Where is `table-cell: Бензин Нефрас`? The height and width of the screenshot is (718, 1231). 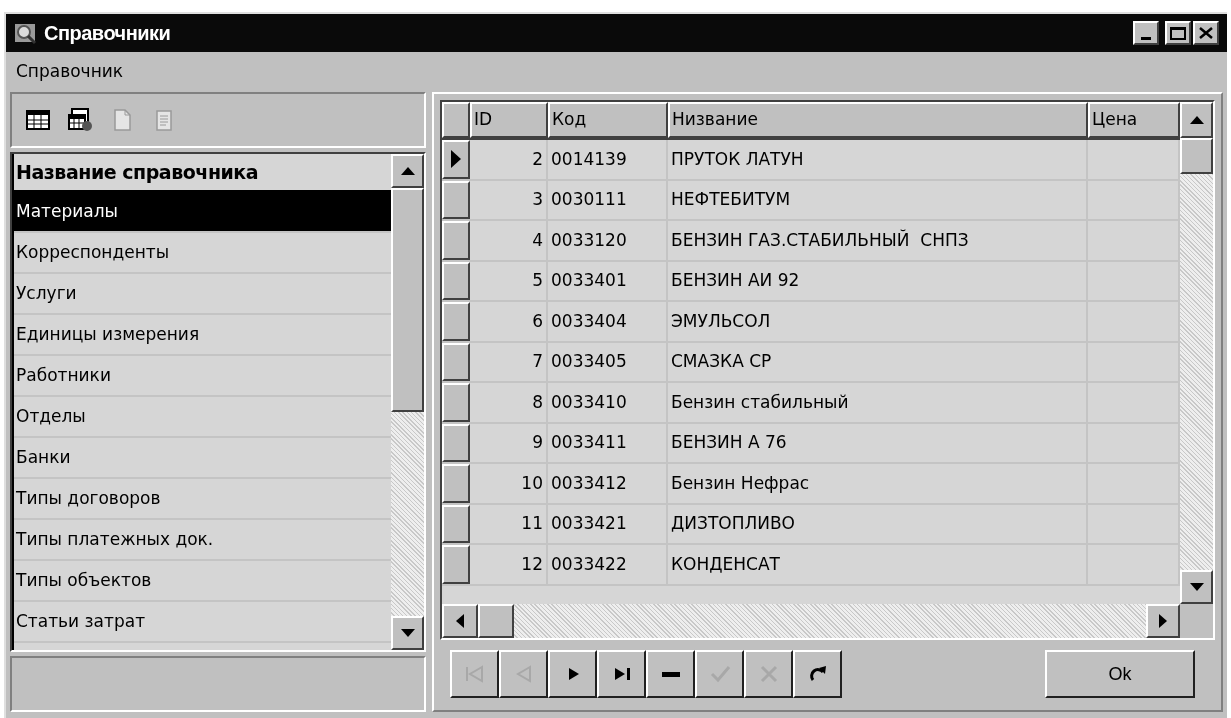
table-cell: Бензин Нефрас is located at coordinates (878, 483).